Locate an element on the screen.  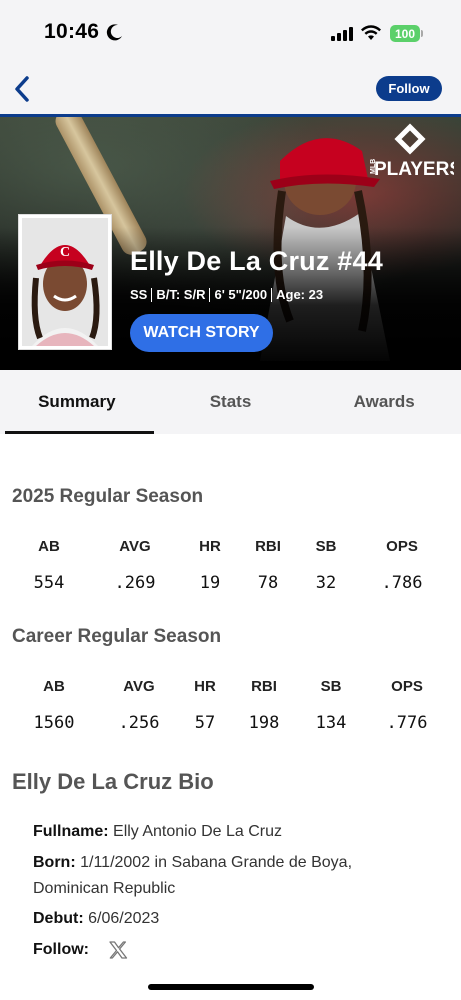
stat-value: .256 is located at coordinates (139, 723).